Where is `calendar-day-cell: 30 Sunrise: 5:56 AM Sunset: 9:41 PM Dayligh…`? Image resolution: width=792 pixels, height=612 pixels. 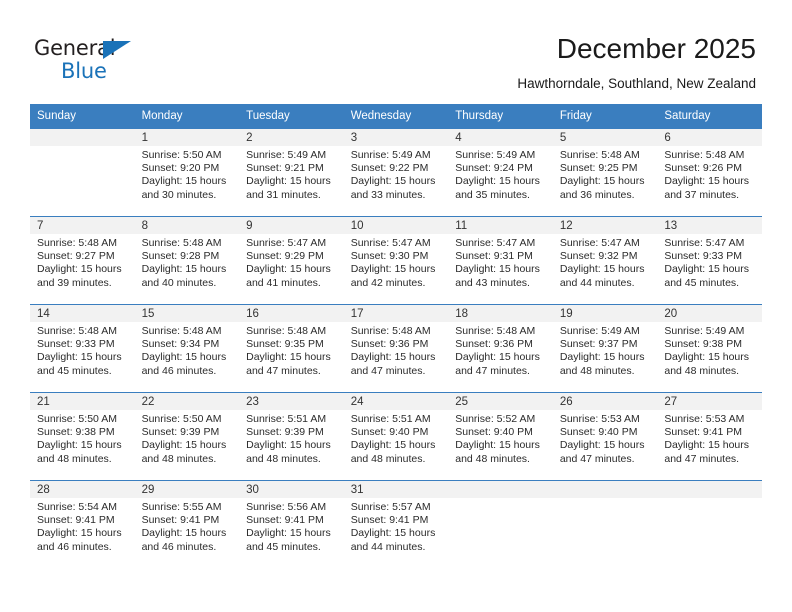 calendar-day-cell: 30 Sunrise: 5:56 AM Sunset: 9:41 PM Dayligh… is located at coordinates (291, 524).